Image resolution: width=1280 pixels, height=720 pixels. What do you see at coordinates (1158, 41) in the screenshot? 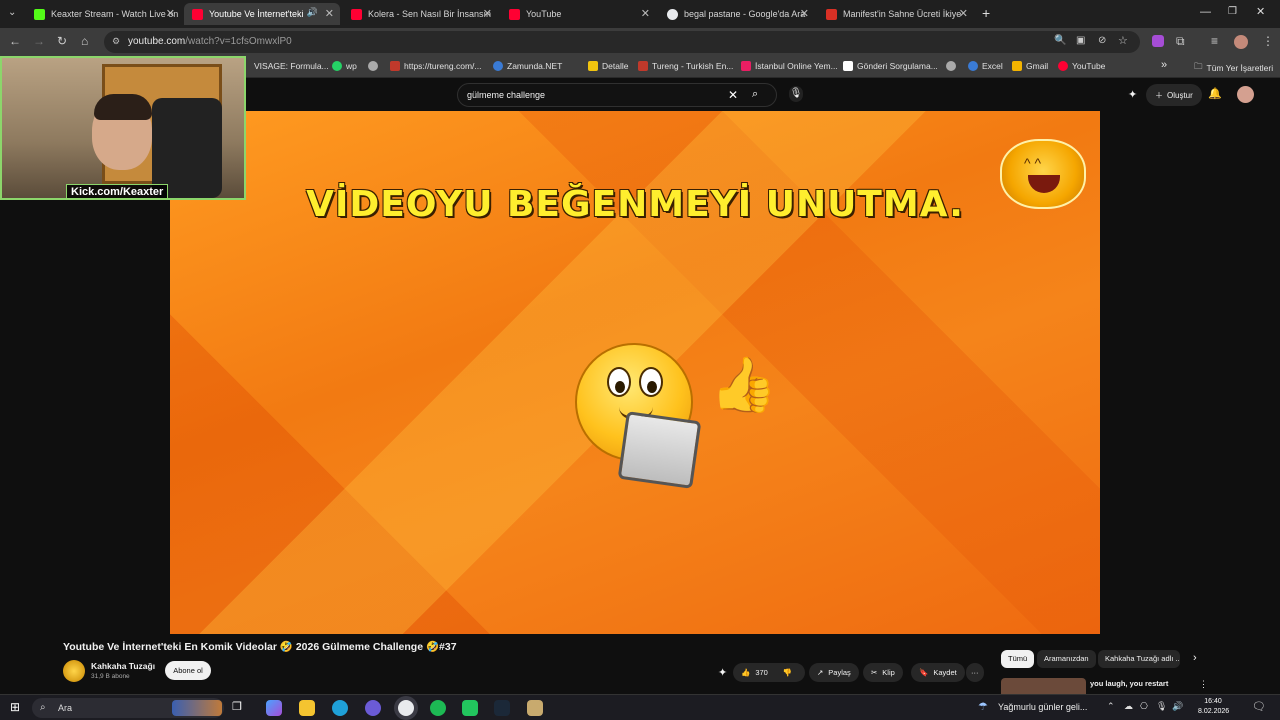
I see `extension-icon` at bounding box center [1158, 41].